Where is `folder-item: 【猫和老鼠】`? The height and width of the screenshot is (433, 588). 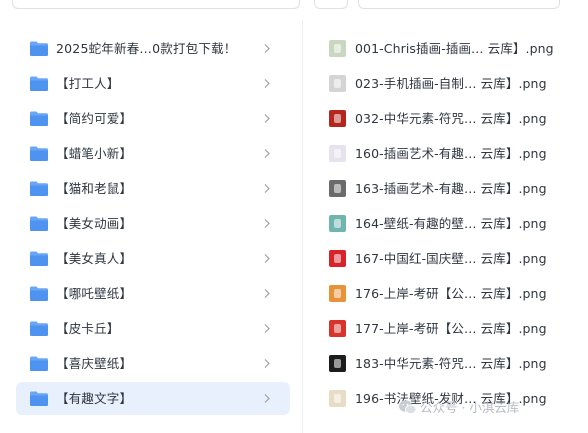 folder-item: 【猫和老鼠】 is located at coordinates (153, 188).